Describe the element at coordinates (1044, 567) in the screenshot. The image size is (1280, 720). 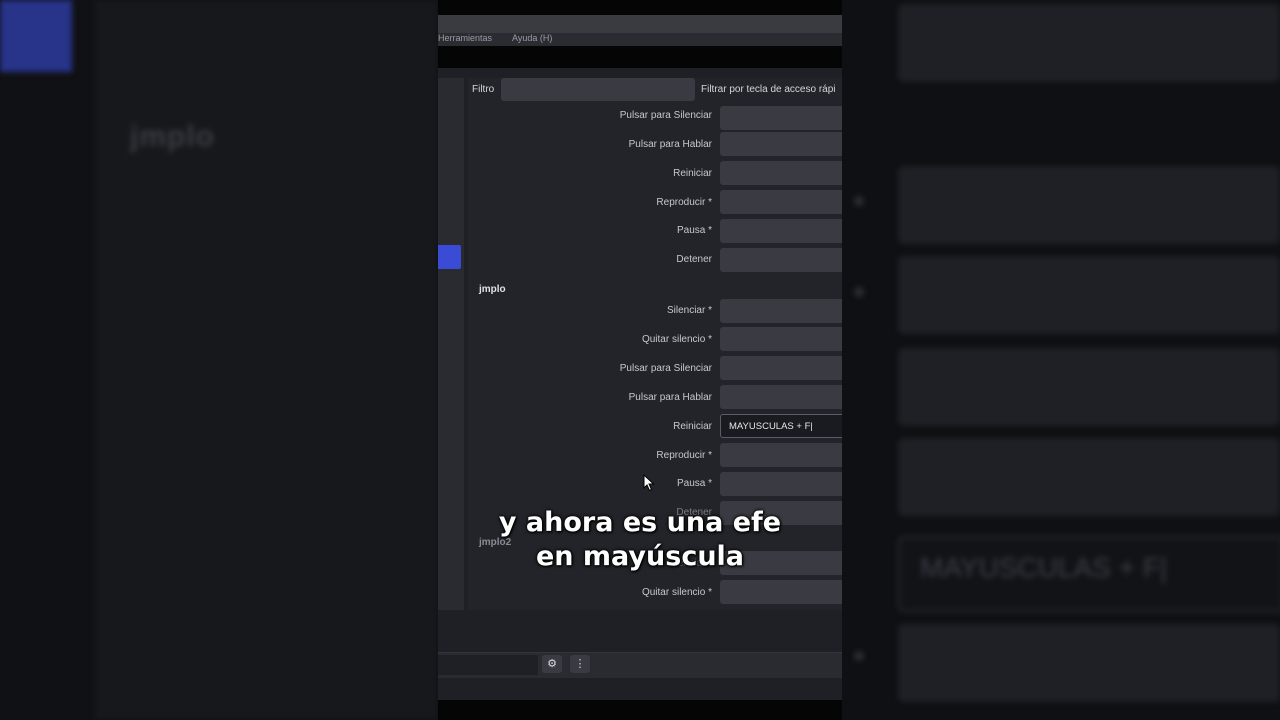
I see `blurred-hotkey-text: MAYUSCULAS + F|` at that location.